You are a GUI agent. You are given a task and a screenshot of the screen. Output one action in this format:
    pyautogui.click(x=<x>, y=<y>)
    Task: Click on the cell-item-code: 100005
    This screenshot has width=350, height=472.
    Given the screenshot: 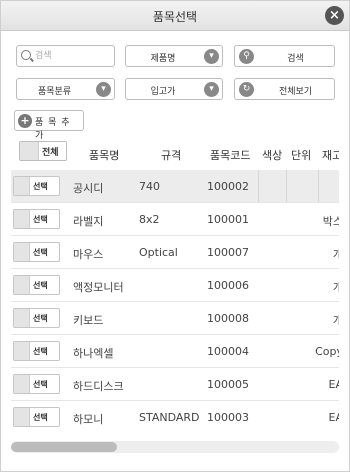 What is the action you would take?
    pyautogui.click(x=228, y=384)
    